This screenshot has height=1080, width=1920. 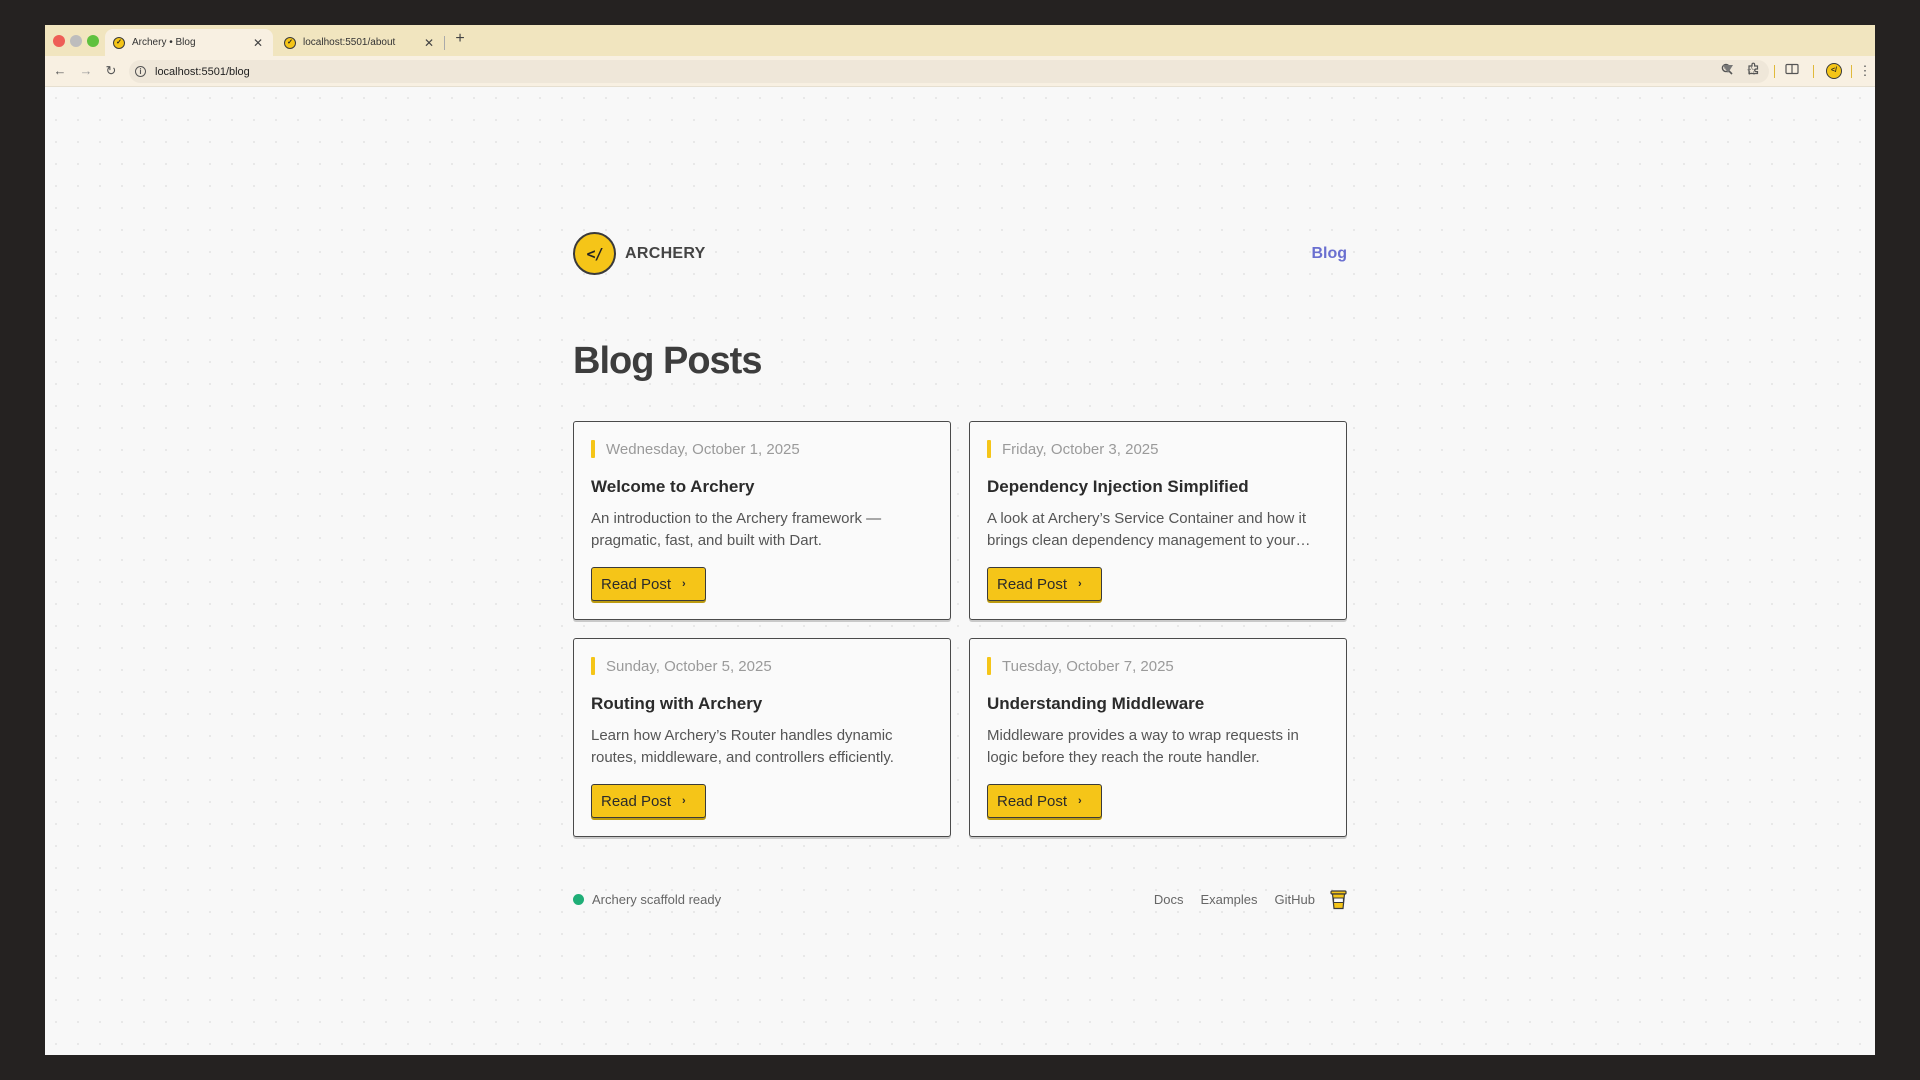 I want to click on post-title: Welcome to Archery, so click(x=673, y=486).